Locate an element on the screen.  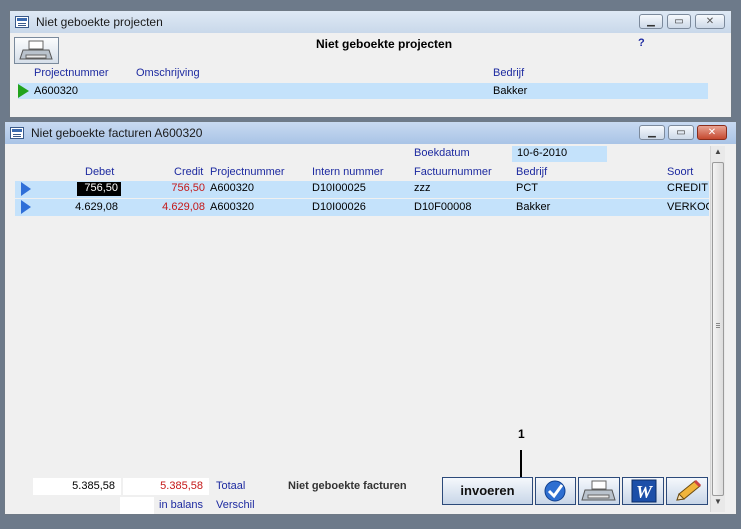
soort-value: VERKOOP is located at coordinates (688, 207).